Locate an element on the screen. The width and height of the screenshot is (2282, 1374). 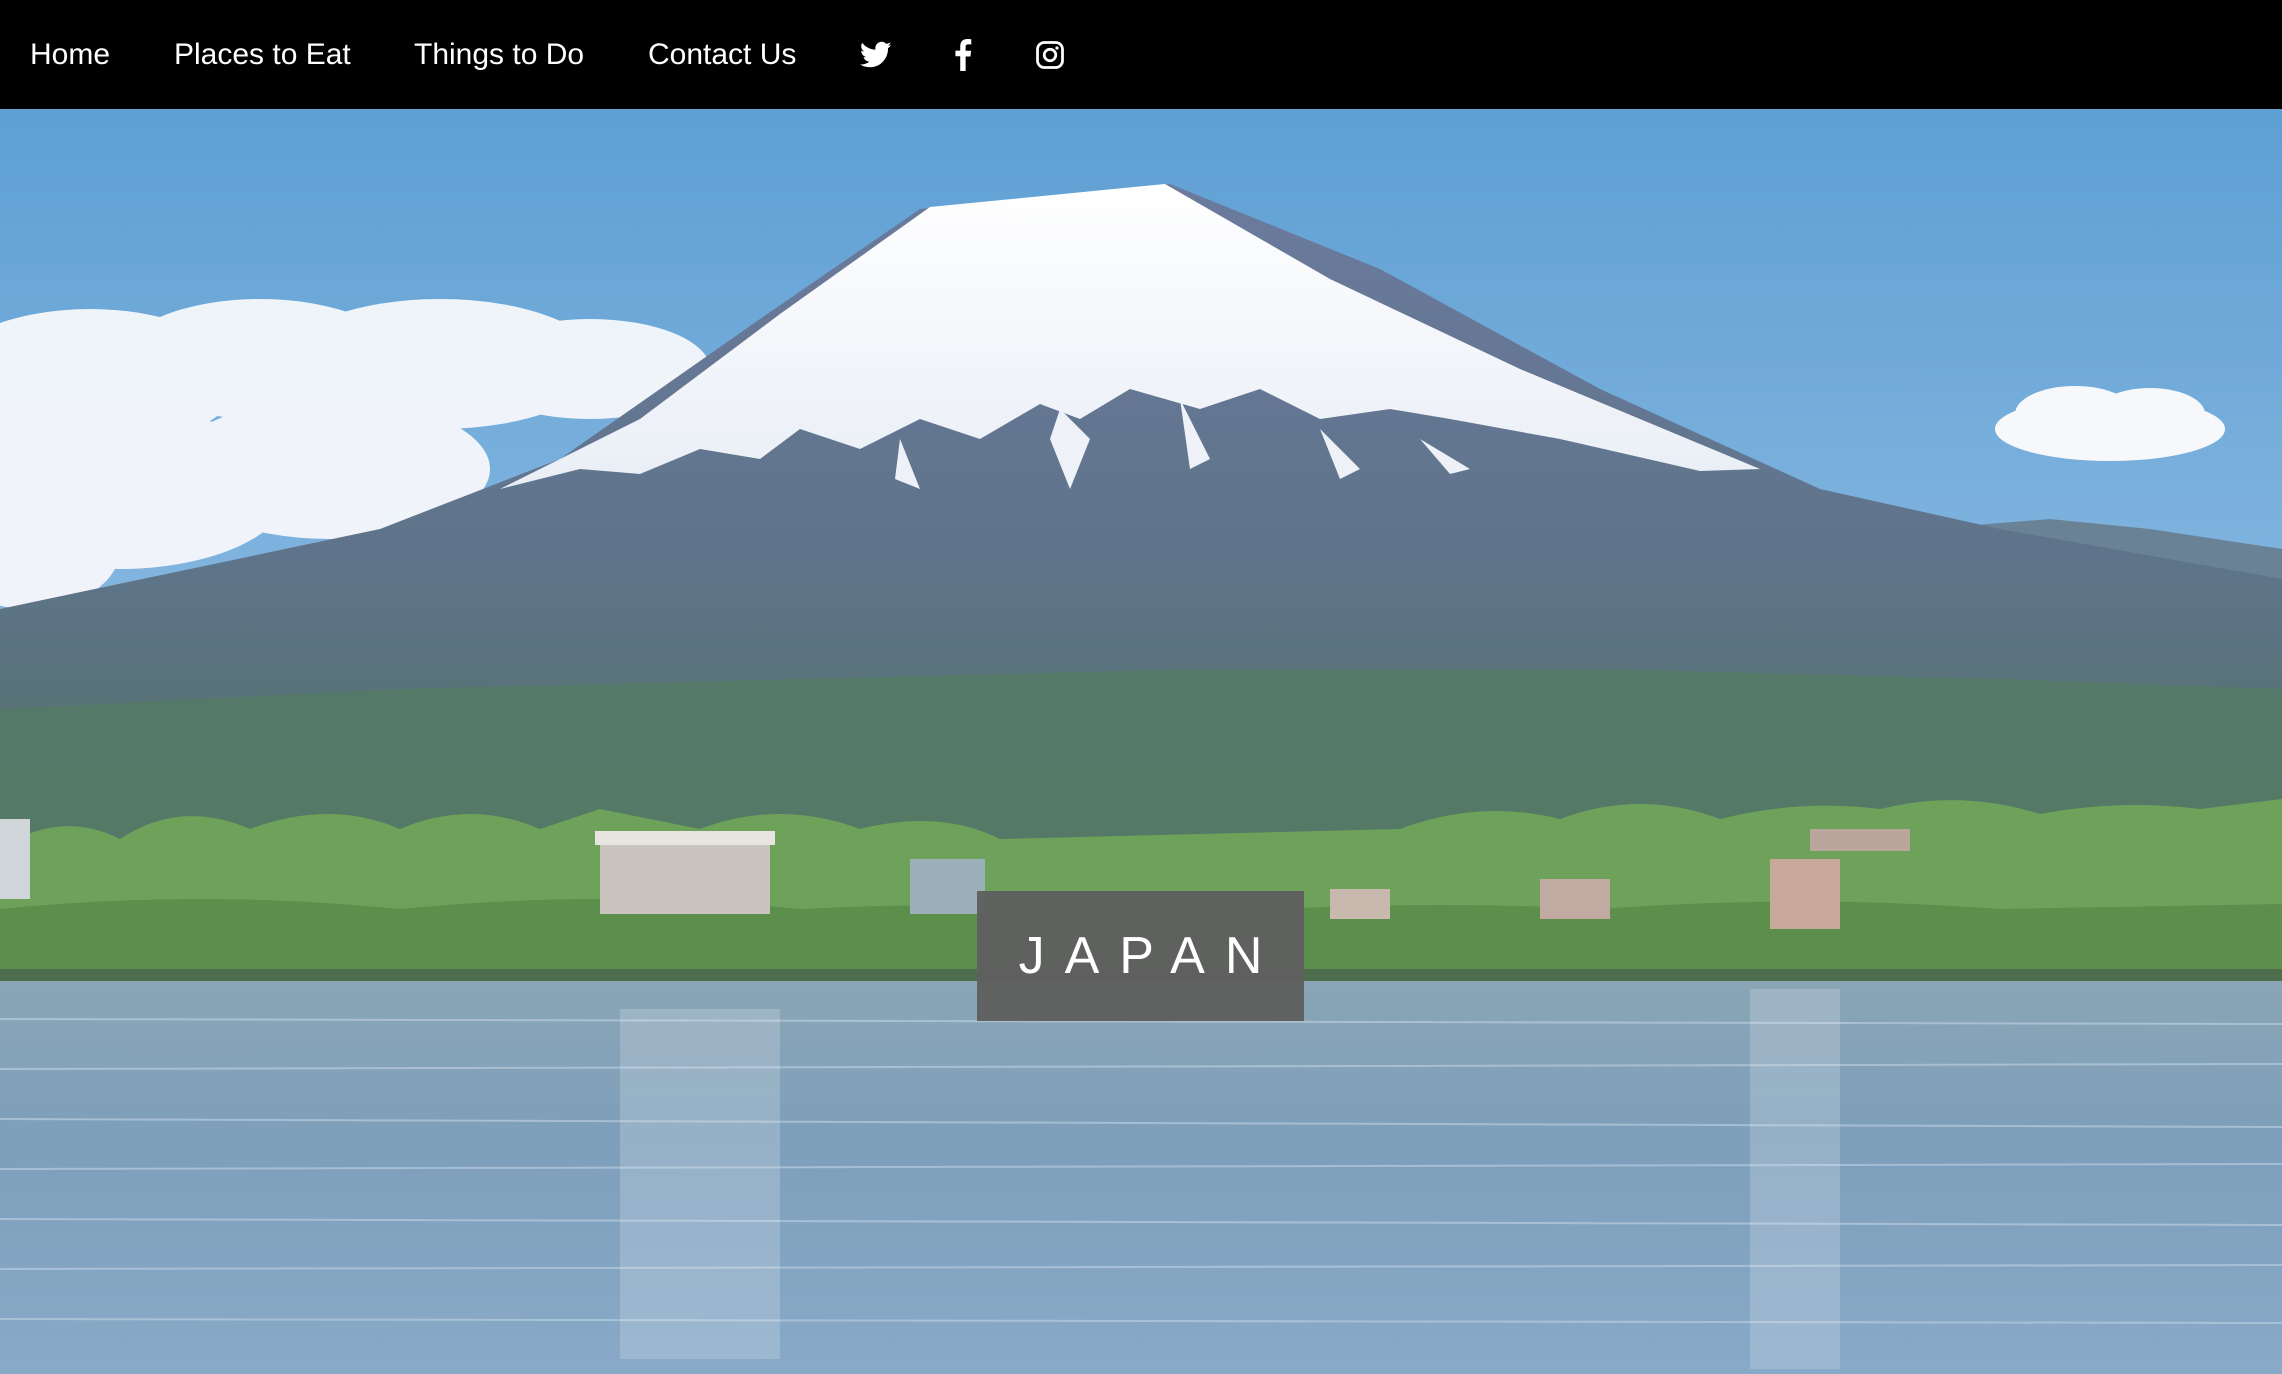
nav-things-to-do-link: Things to Do is located at coordinates (499, 55).